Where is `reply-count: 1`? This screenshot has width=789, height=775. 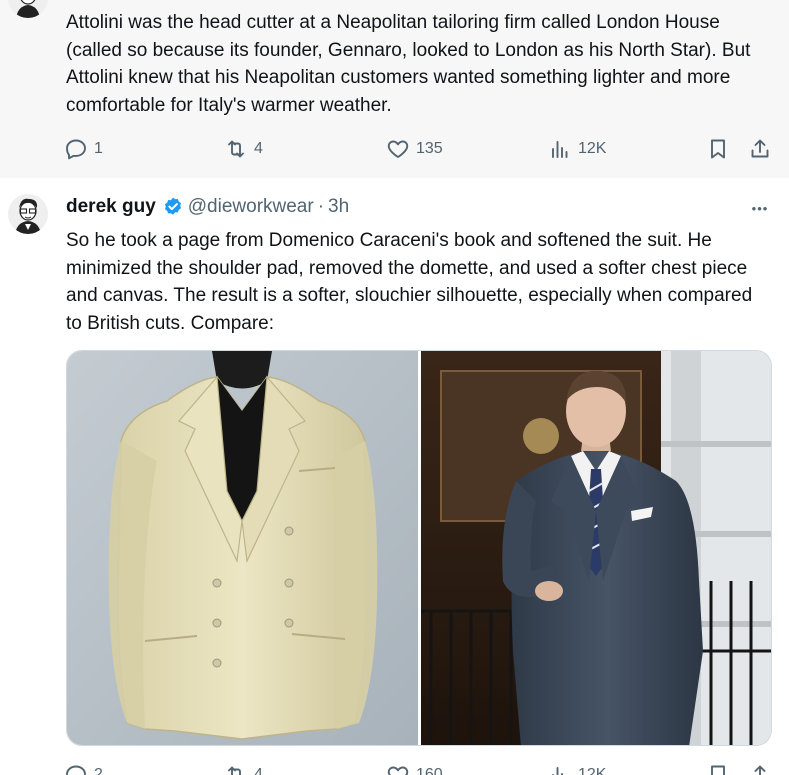
reply-count: 1 is located at coordinates (98, 148).